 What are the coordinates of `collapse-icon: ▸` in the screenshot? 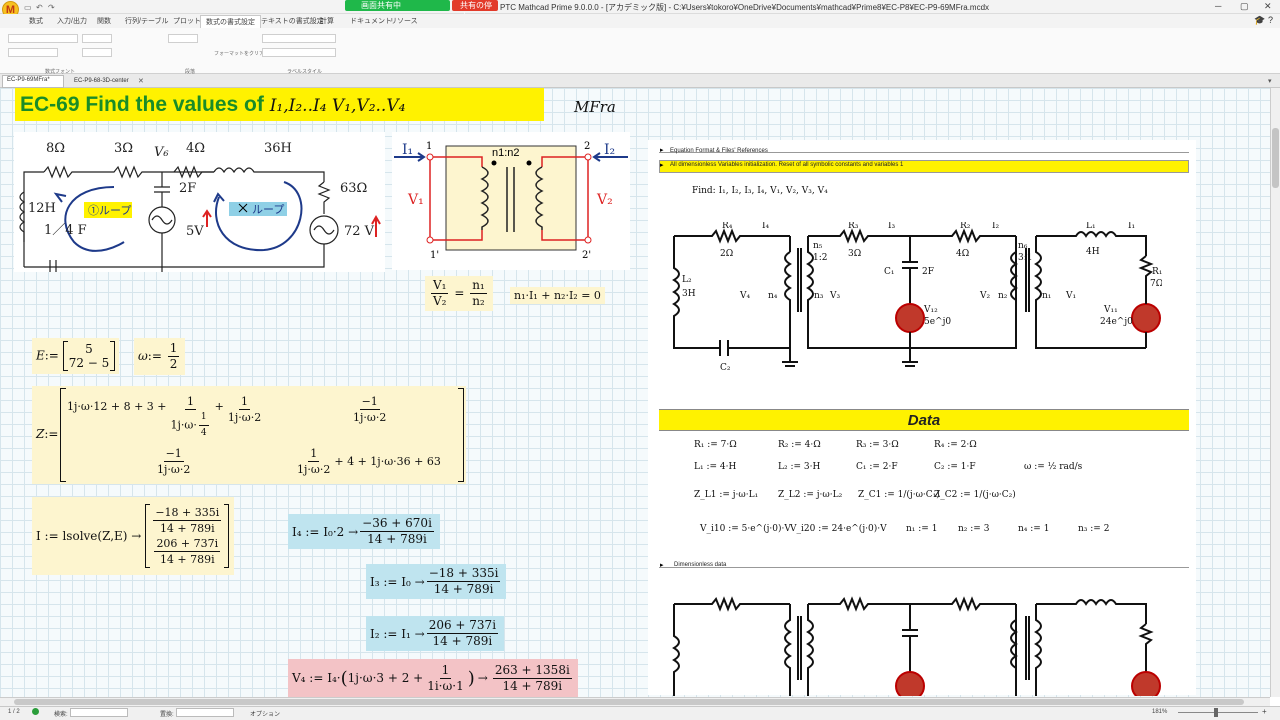 It's located at (662, 150).